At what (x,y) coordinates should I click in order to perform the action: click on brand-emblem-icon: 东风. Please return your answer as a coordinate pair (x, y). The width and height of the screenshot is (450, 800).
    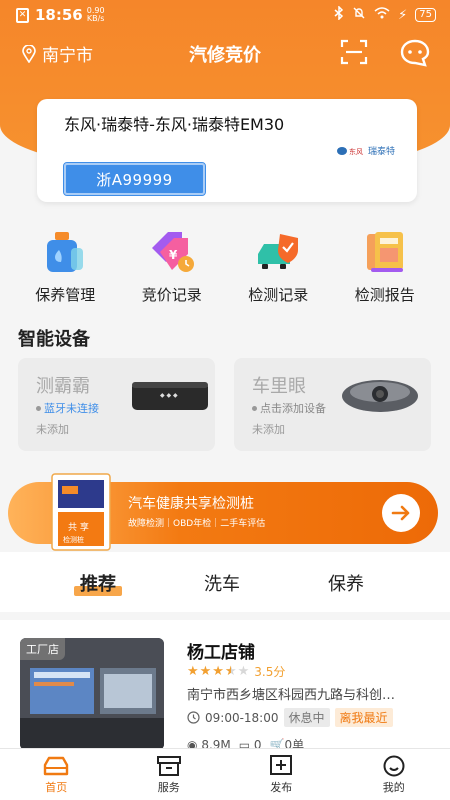
    Looking at the image, I should click on (349, 151).